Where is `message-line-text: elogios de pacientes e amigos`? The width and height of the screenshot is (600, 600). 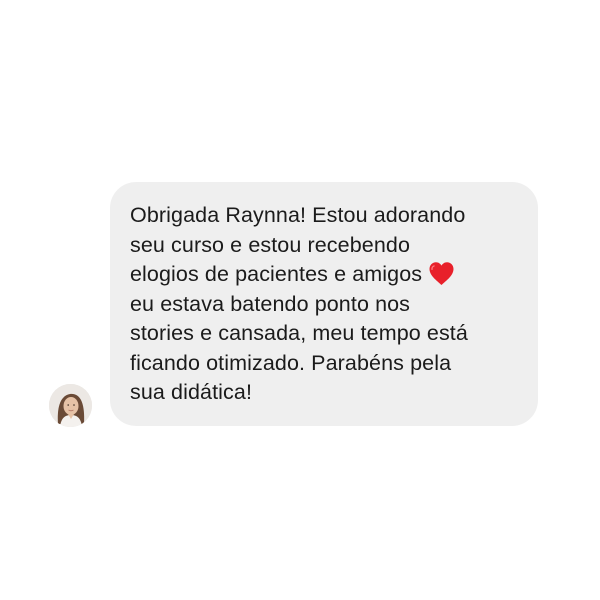
message-line-text: elogios de pacientes e amigos is located at coordinates (276, 274).